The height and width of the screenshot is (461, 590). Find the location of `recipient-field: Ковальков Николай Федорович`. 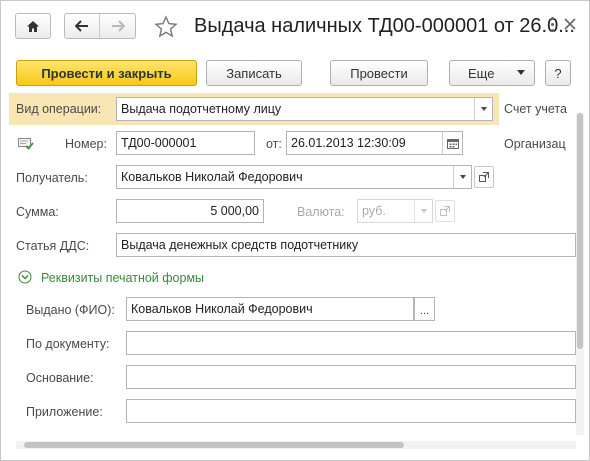

recipient-field: Ковальков Николай Федорович is located at coordinates (294, 177).